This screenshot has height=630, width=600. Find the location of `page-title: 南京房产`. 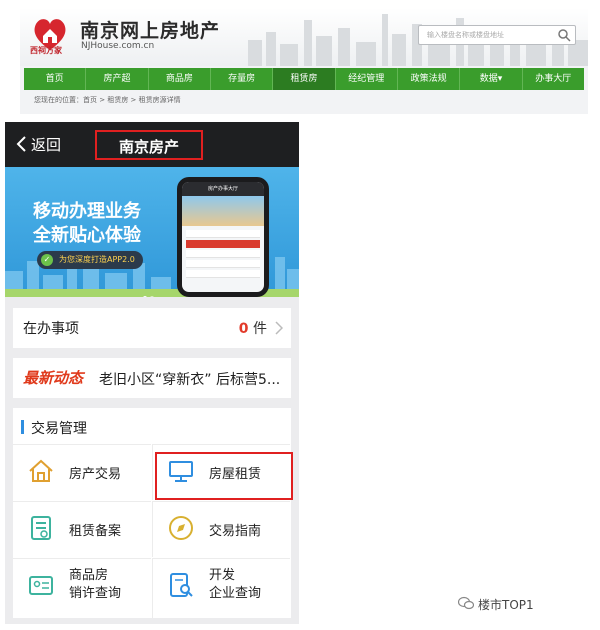

page-title: 南京房产 is located at coordinates (148, 147).